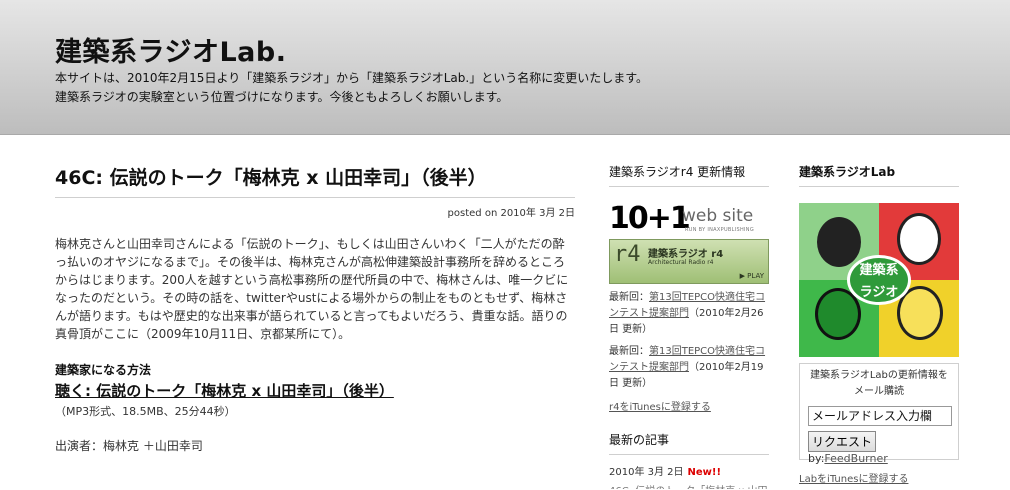 The image size is (1010, 490). Describe the element at coordinates (660, 407) in the screenshot. I see `r4-itunes-link: r4をiTunesに登録する` at that location.